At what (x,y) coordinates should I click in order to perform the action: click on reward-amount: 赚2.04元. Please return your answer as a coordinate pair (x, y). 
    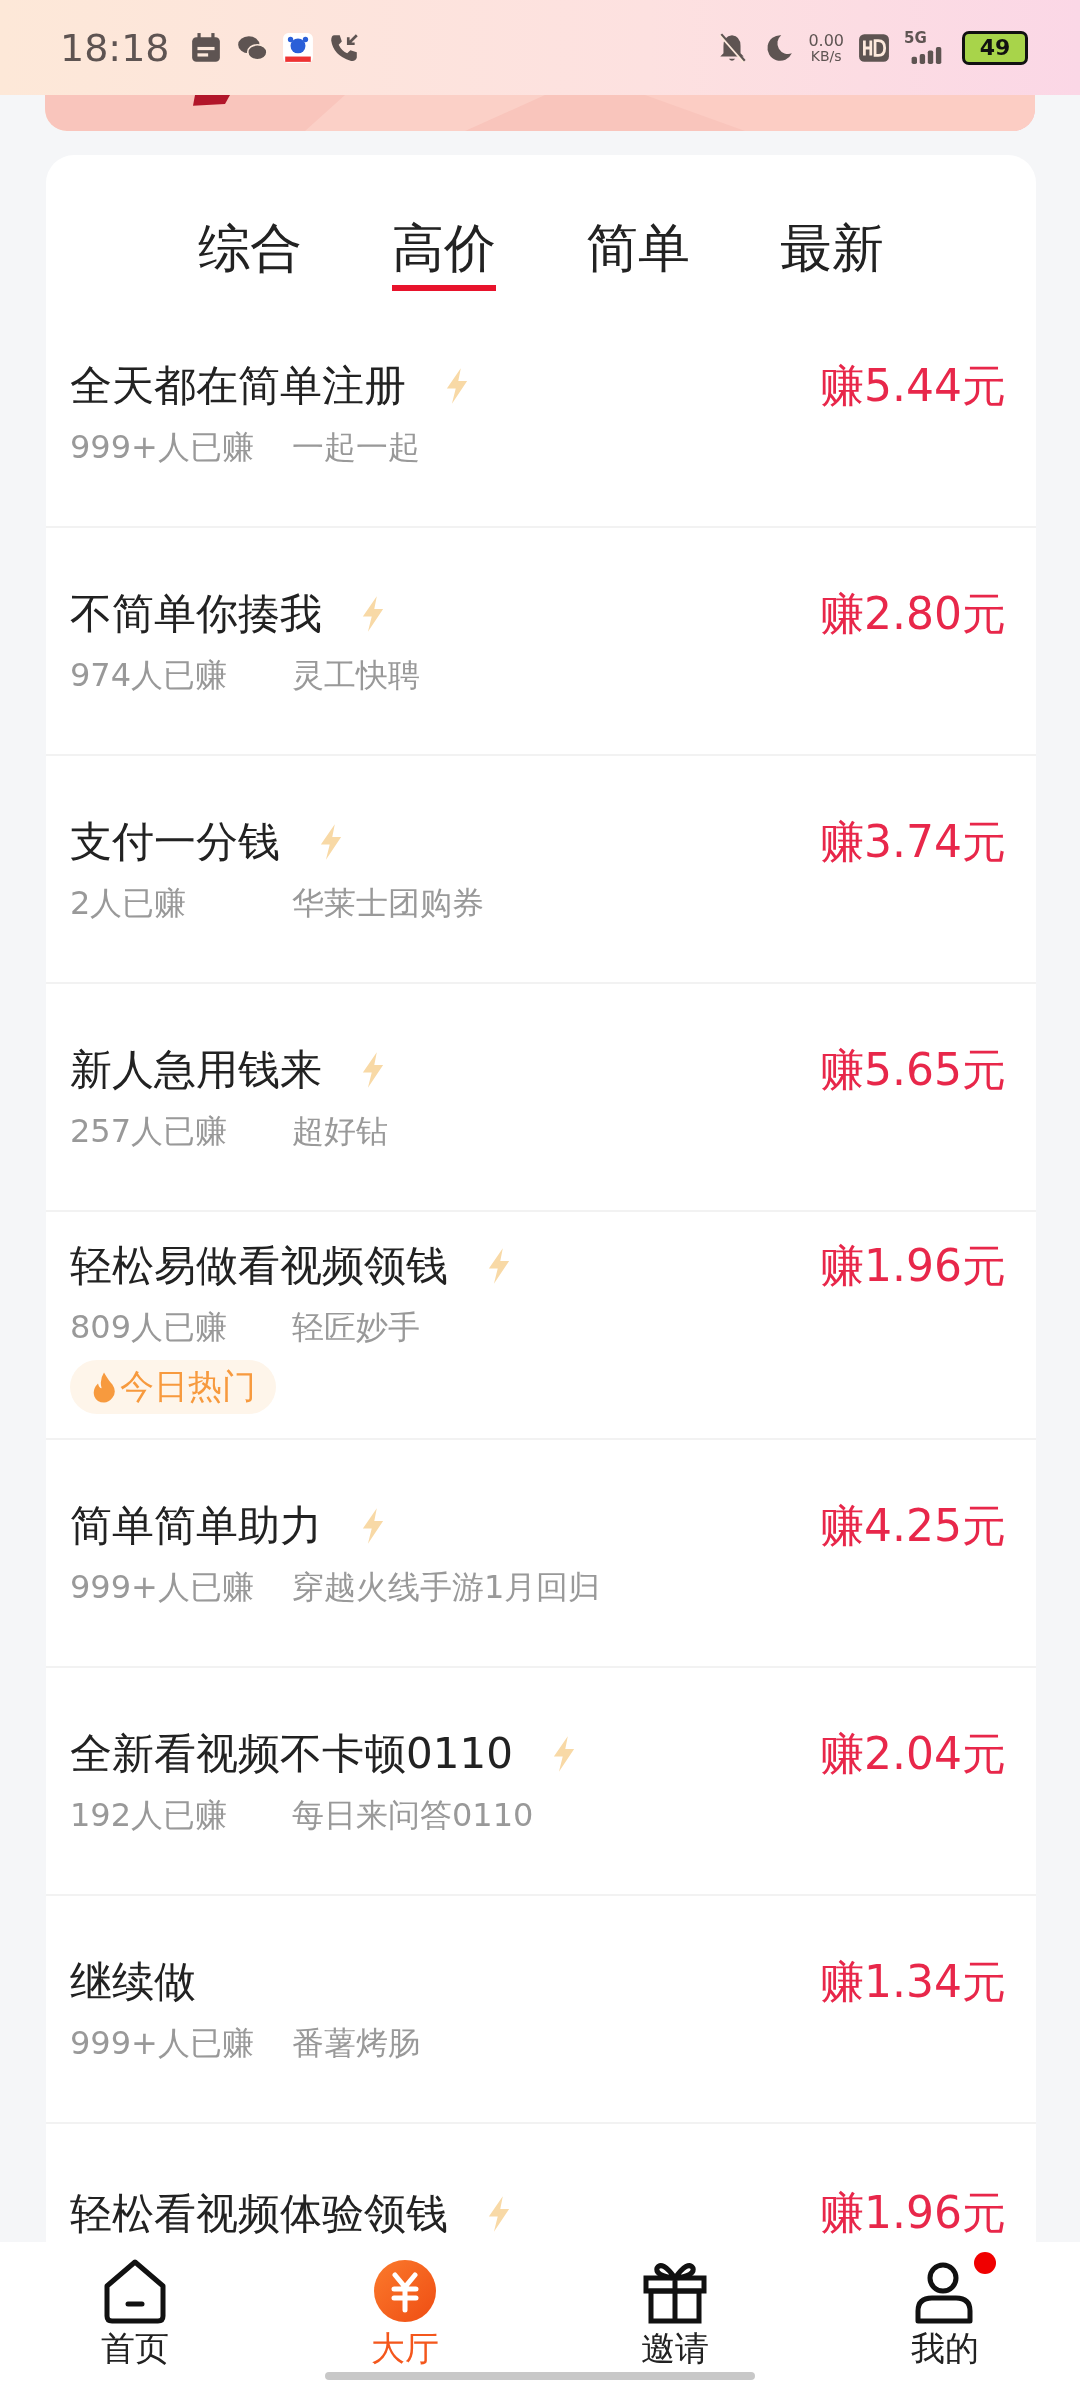
    Looking at the image, I should click on (913, 1753).